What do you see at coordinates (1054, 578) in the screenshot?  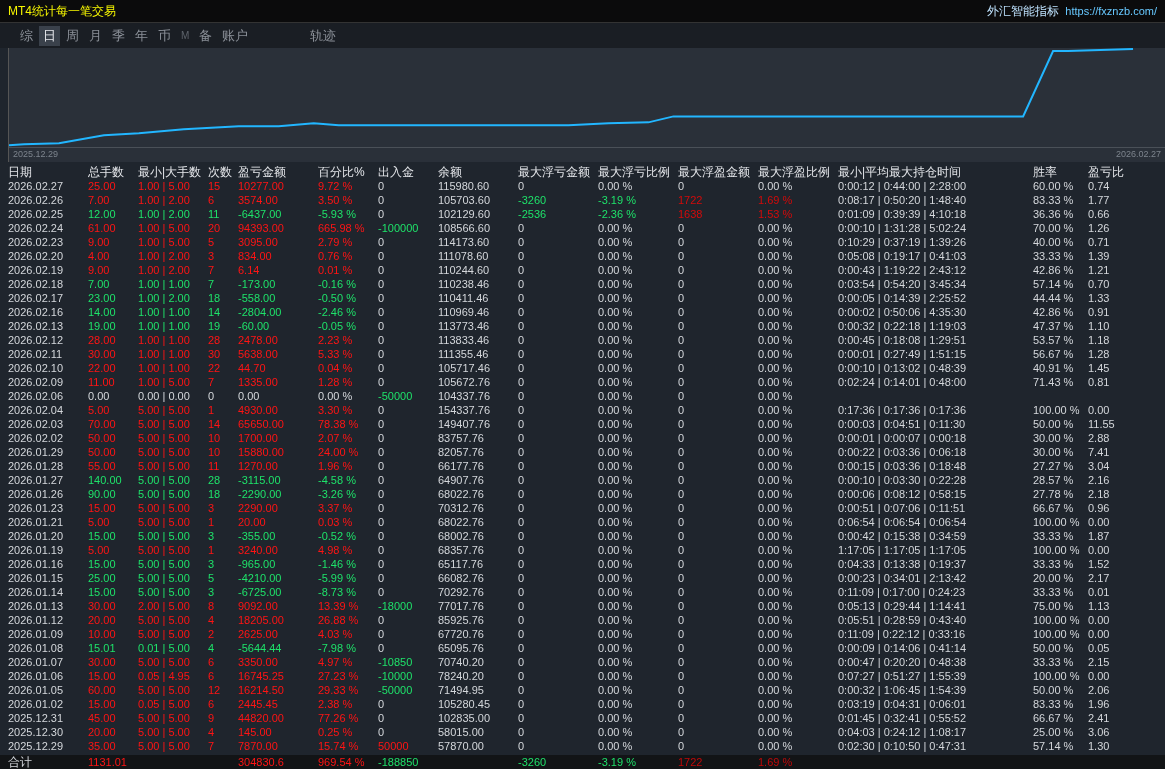 I see `table-cell-text: 20.00 %` at bounding box center [1054, 578].